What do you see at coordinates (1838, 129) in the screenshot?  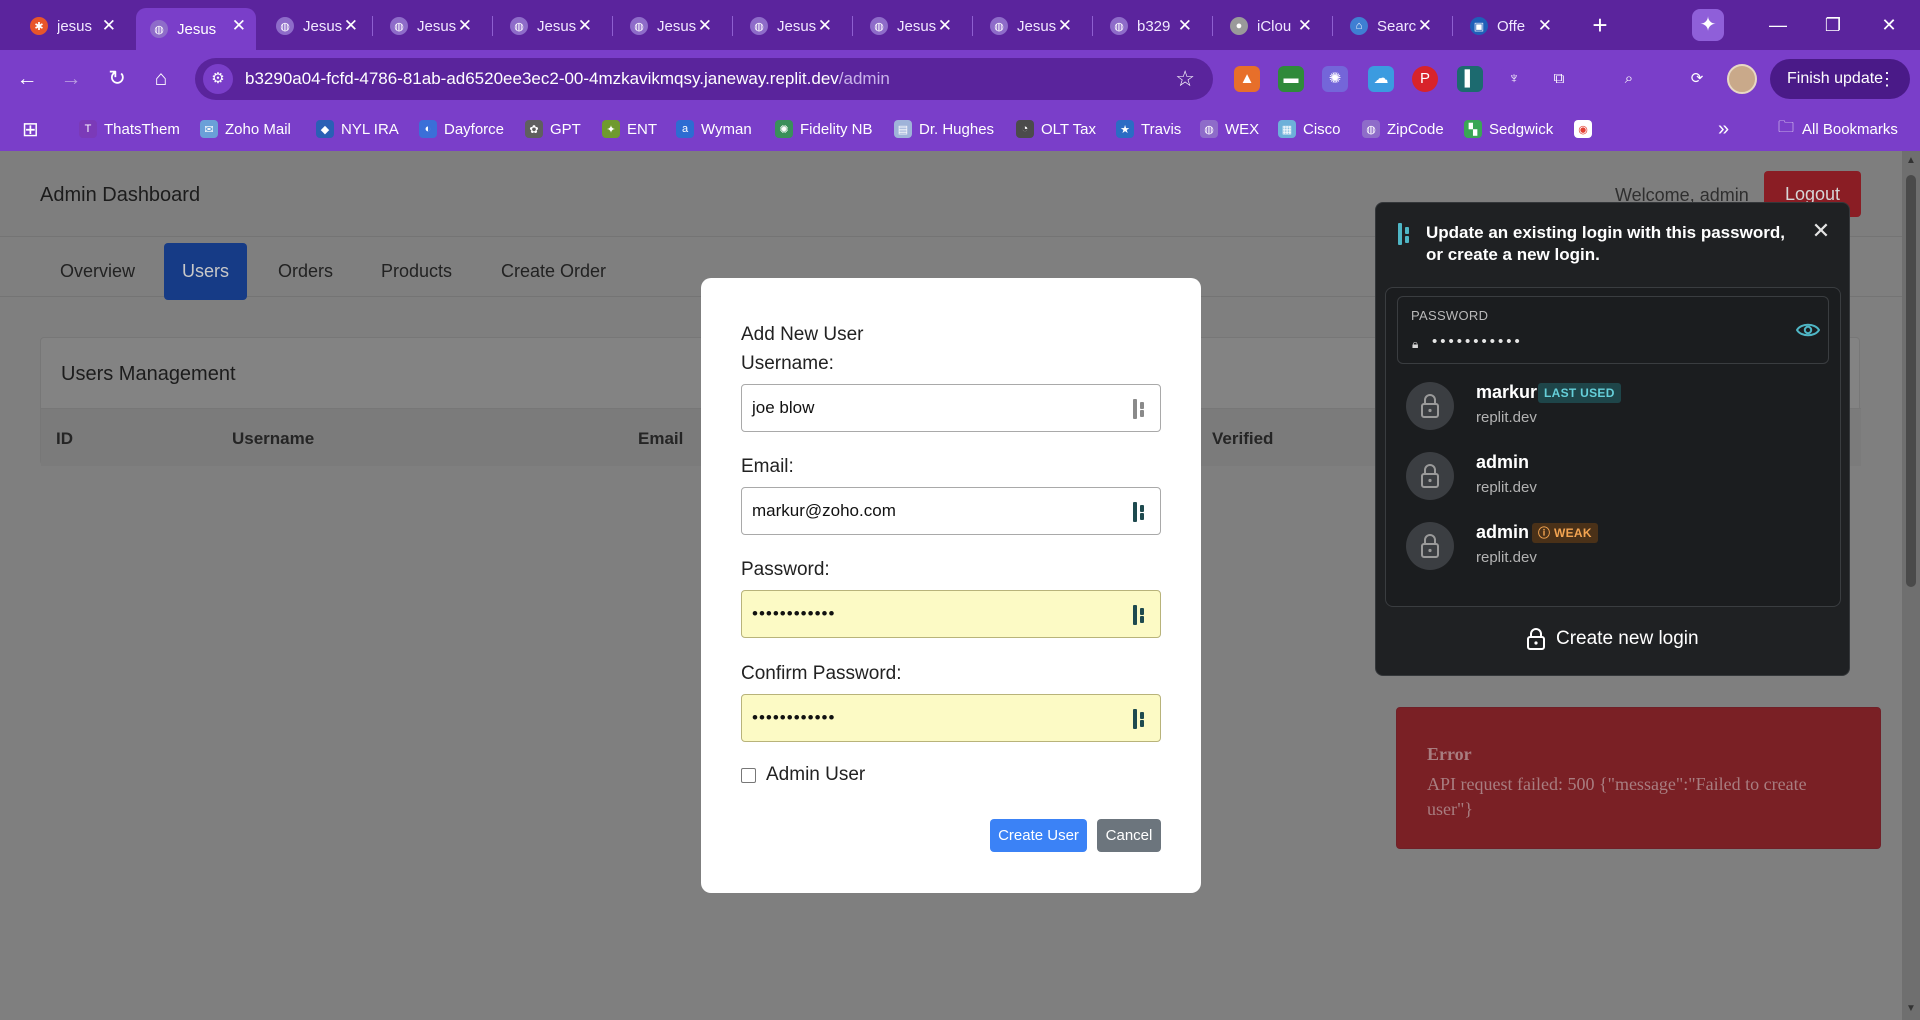 I see `all-bookmarks-folder: 🗀 All Bookmarks` at bounding box center [1838, 129].